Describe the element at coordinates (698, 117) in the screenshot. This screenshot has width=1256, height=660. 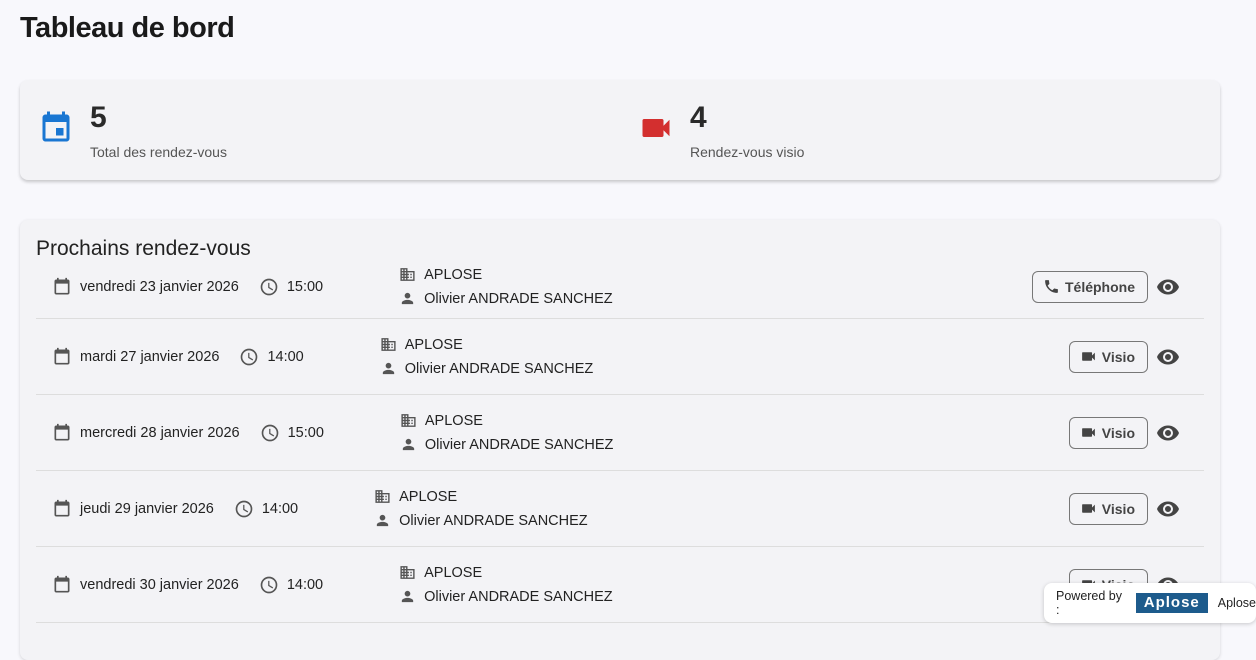
I see `stat-value: 4` at that location.